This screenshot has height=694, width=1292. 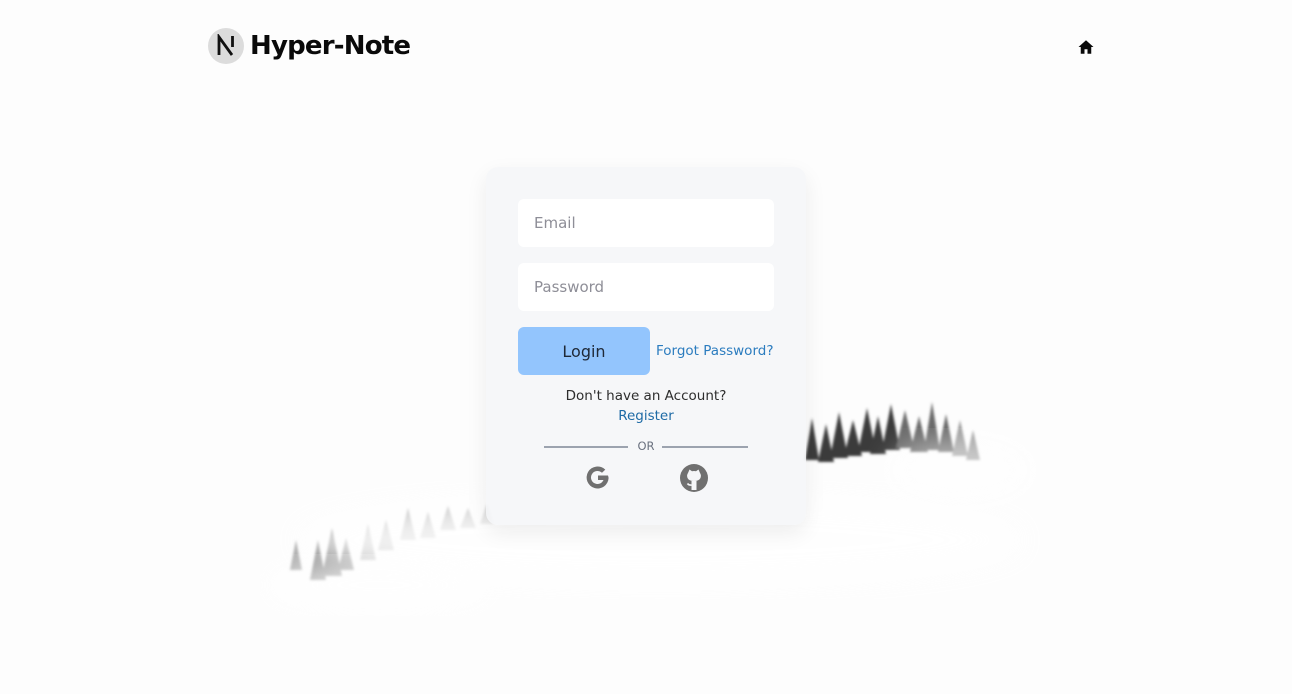 What do you see at coordinates (584, 351) in the screenshot?
I see `login-button: Login` at bounding box center [584, 351].